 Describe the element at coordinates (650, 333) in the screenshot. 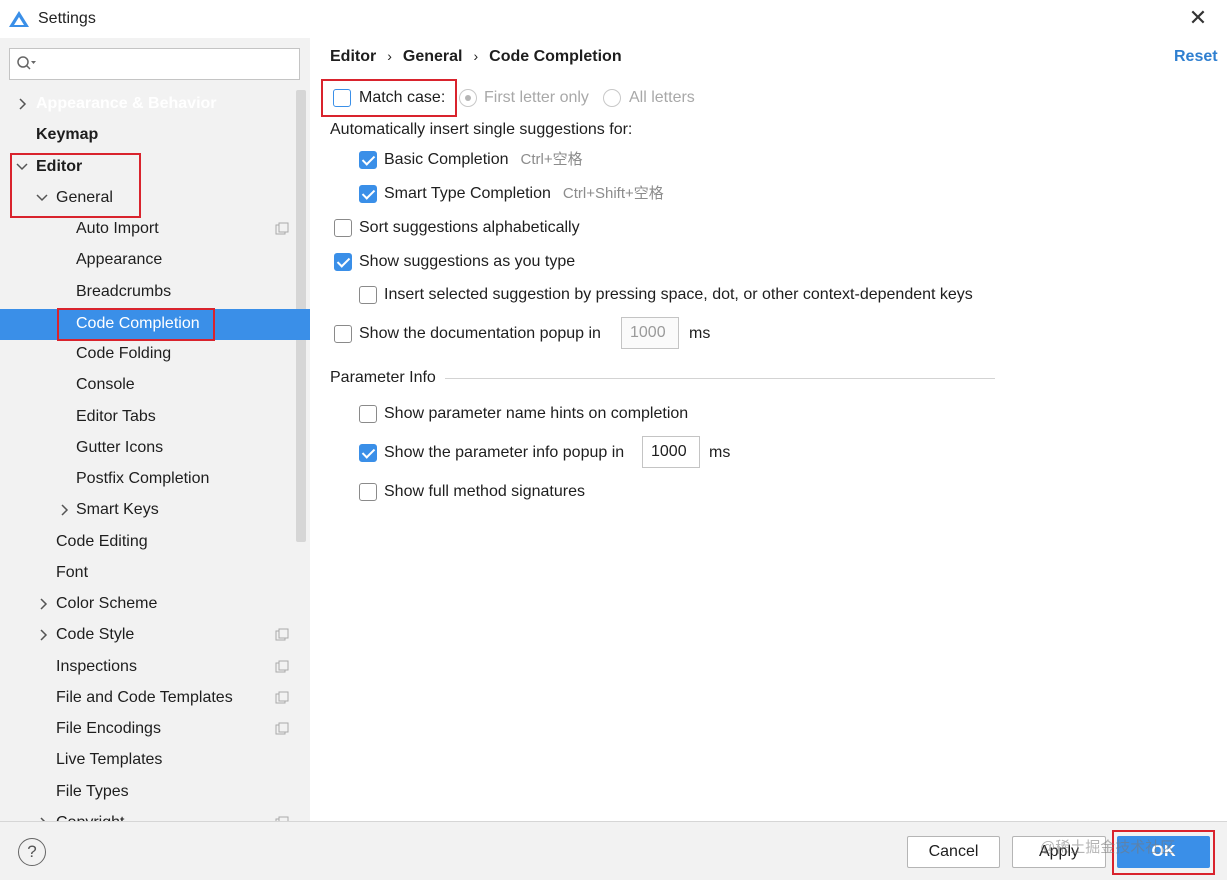

I see `doc-popup-delay-input: 1000` at that location.